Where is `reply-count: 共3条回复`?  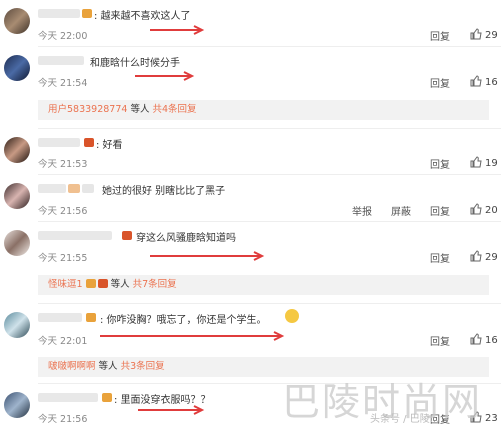
reply-count: 共3条回复 is located at coordinates (143, 366).